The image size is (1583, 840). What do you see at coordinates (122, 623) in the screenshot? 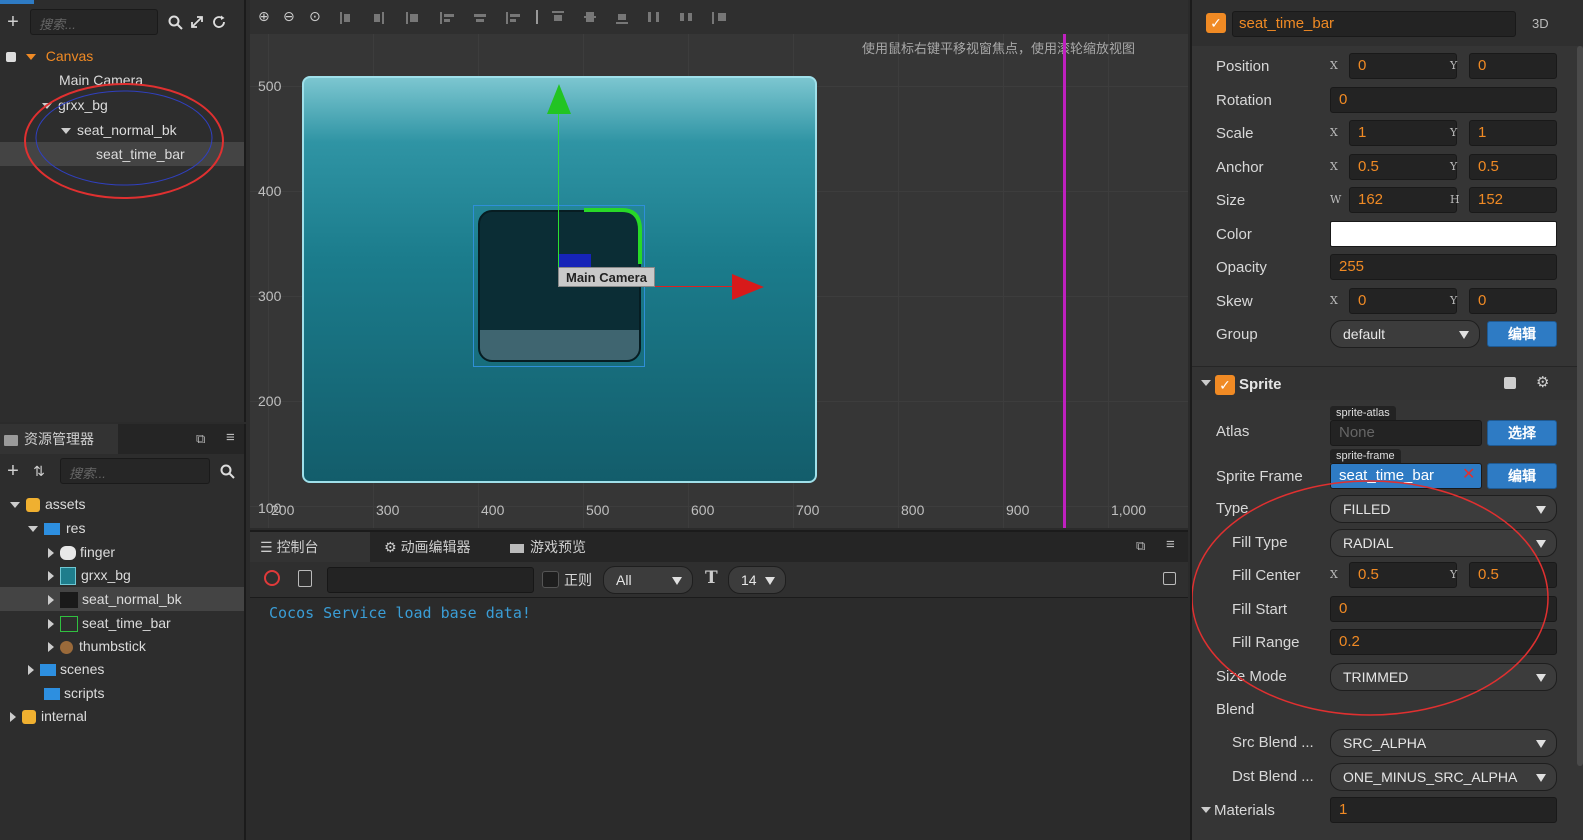
I see `asset-item-seat-time-bar: seat_time_bar` at bounding box center [122, 623].